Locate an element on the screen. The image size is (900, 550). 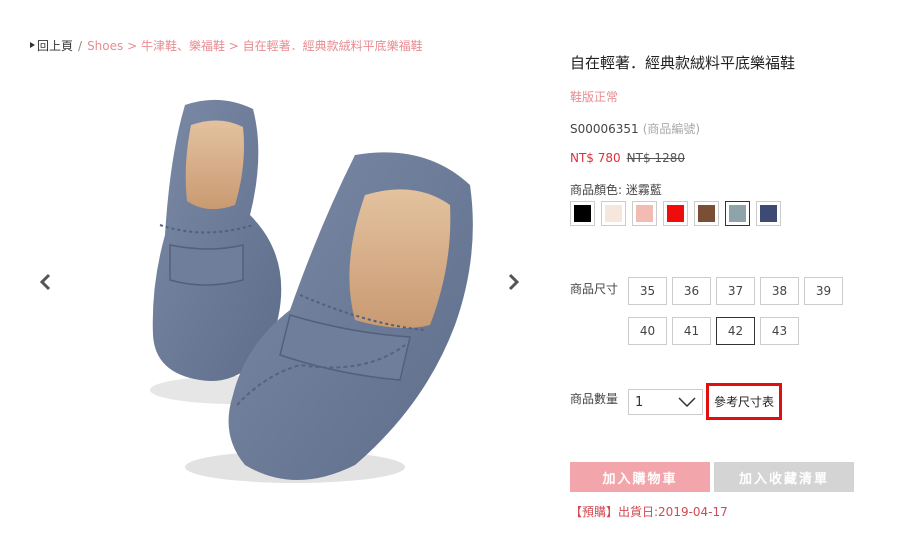
price: NT$ 780 NT$ 1280 is located at coordinates (627, 158).